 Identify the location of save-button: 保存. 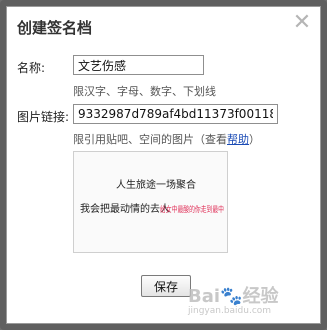
(166, 286).